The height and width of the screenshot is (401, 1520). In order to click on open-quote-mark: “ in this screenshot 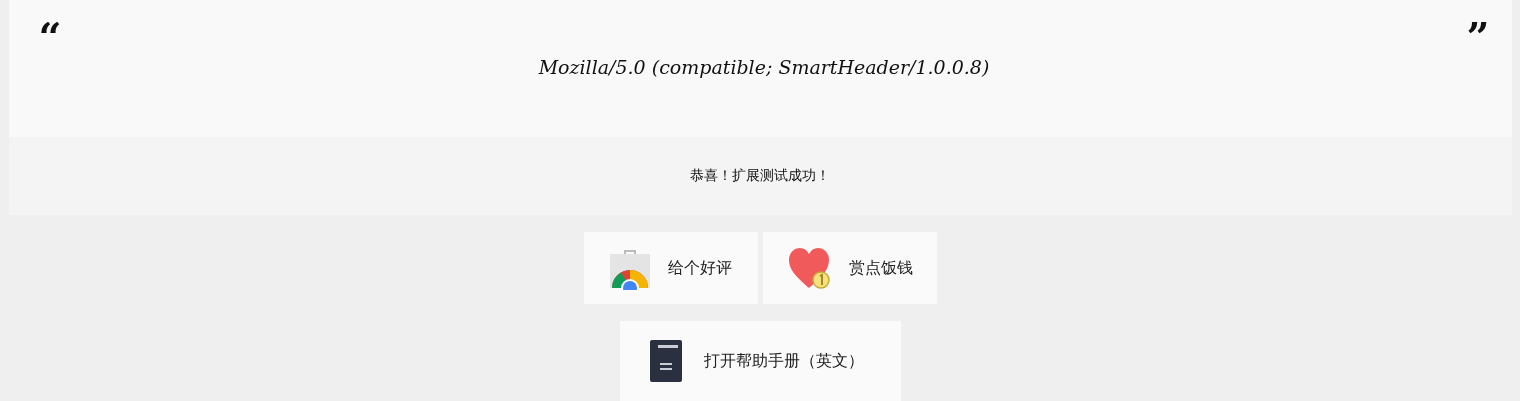, I will do `click(50, 37)`.